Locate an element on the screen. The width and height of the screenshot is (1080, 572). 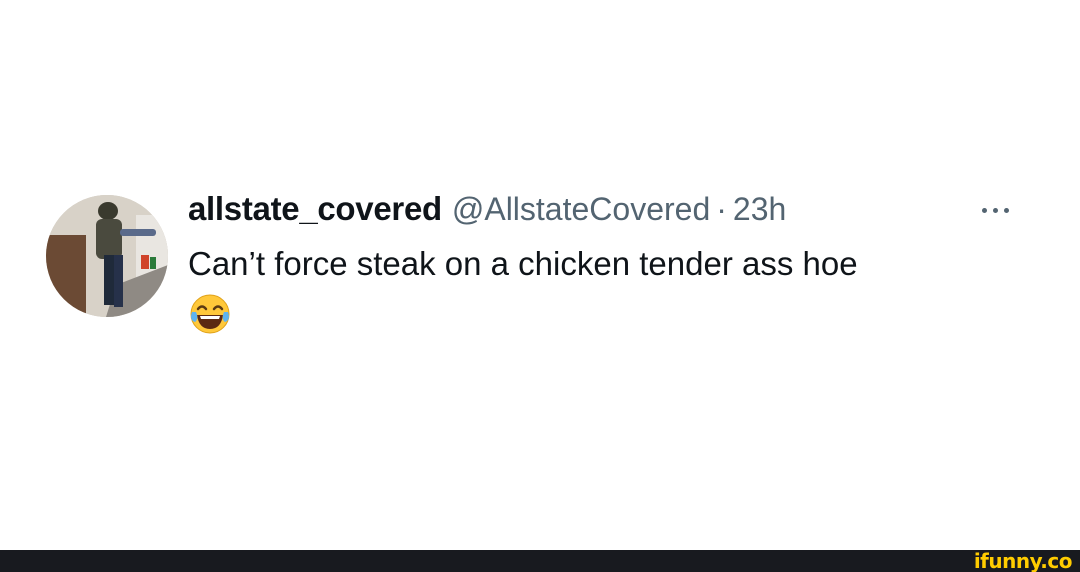
face-with-tears-of-joy-icon is located at coordinates (210, 314).